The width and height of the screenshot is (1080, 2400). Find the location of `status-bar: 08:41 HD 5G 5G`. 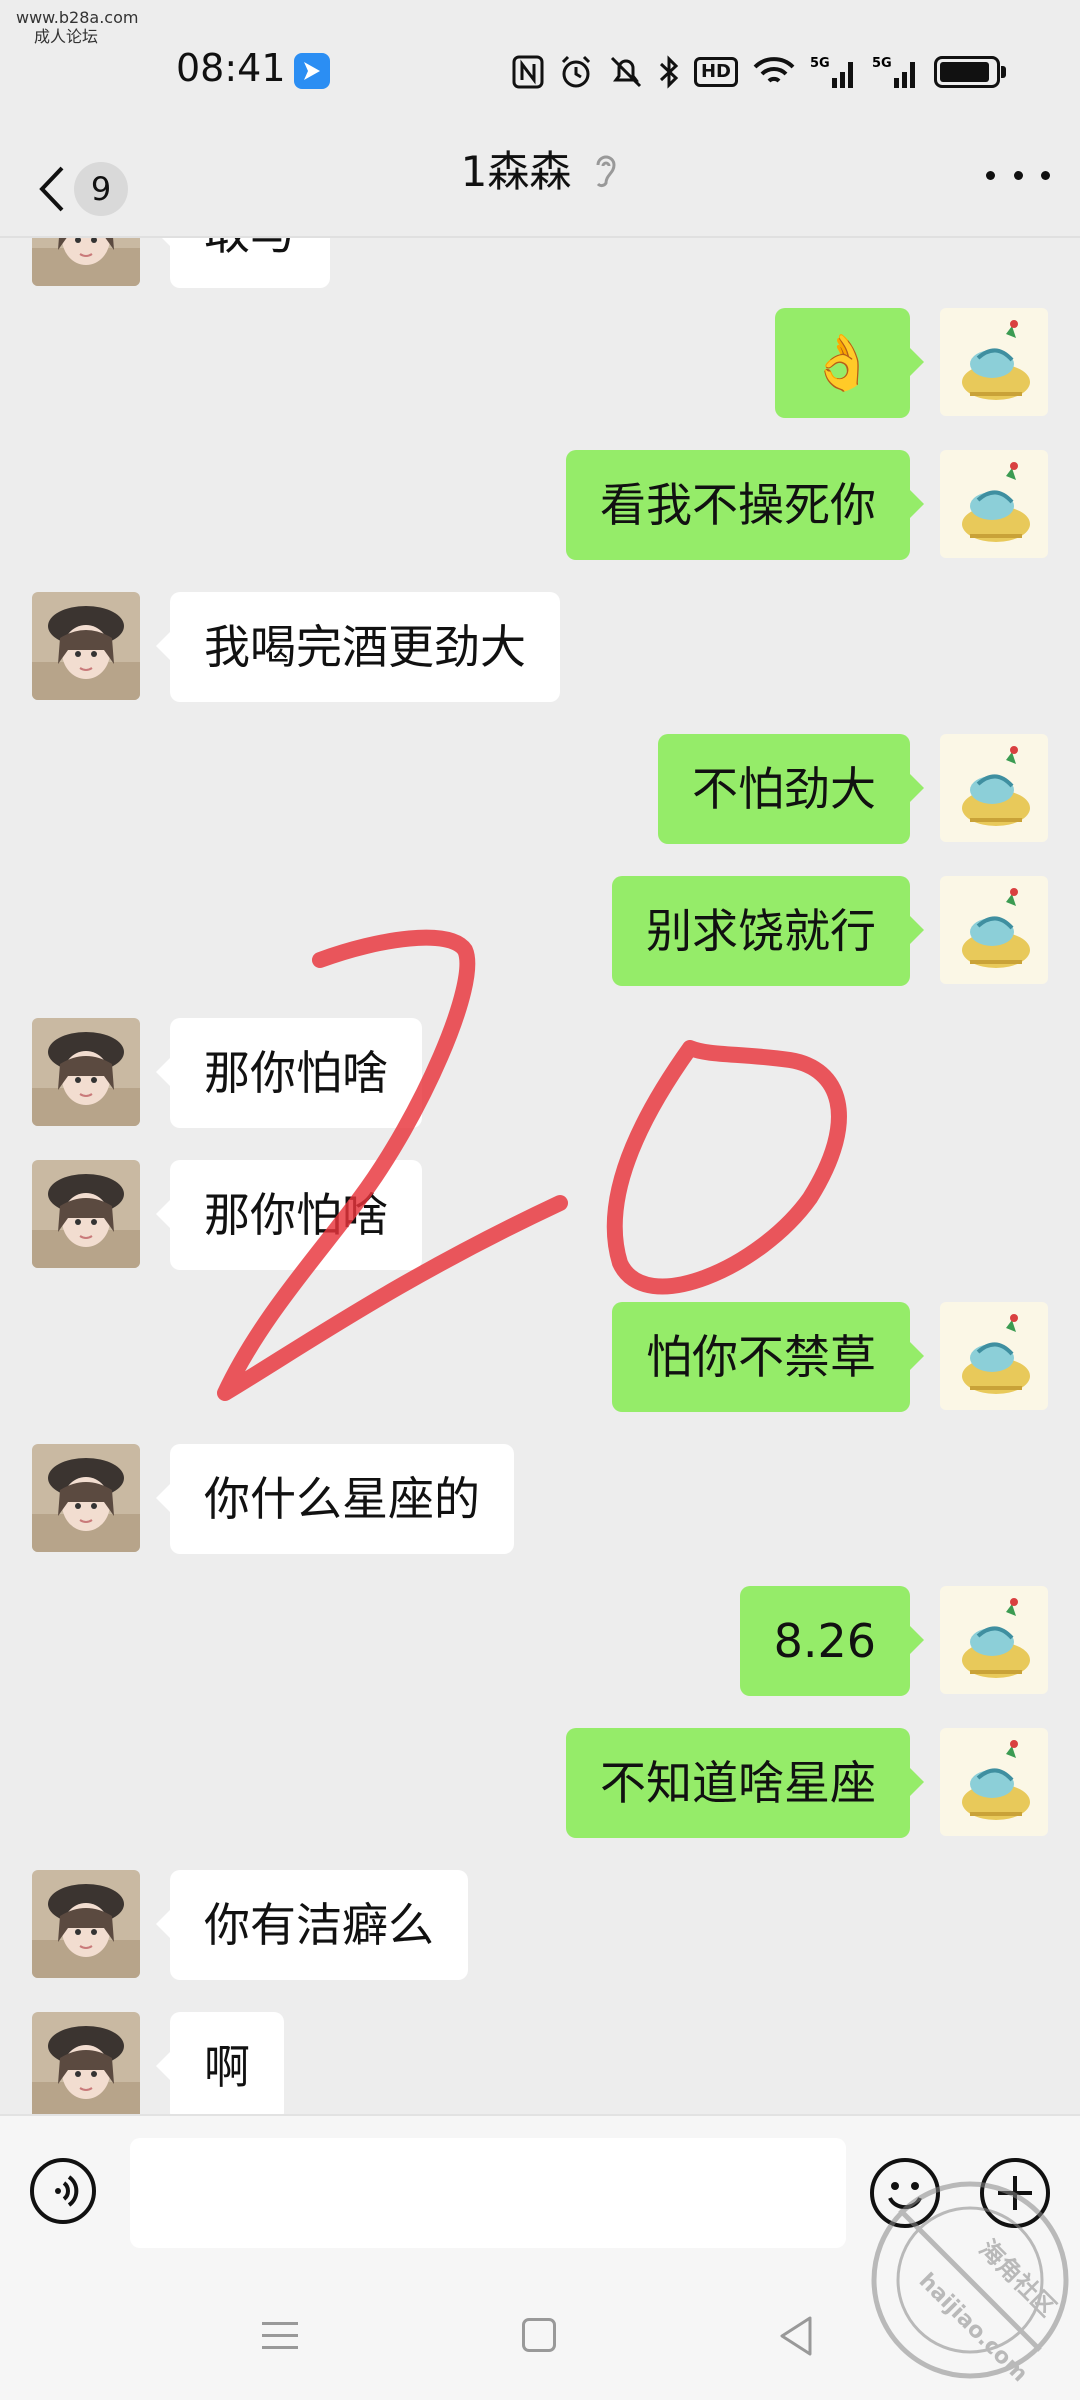

status-bar: 08:41 HD 5G 5G is located at coordinates (540, 70).